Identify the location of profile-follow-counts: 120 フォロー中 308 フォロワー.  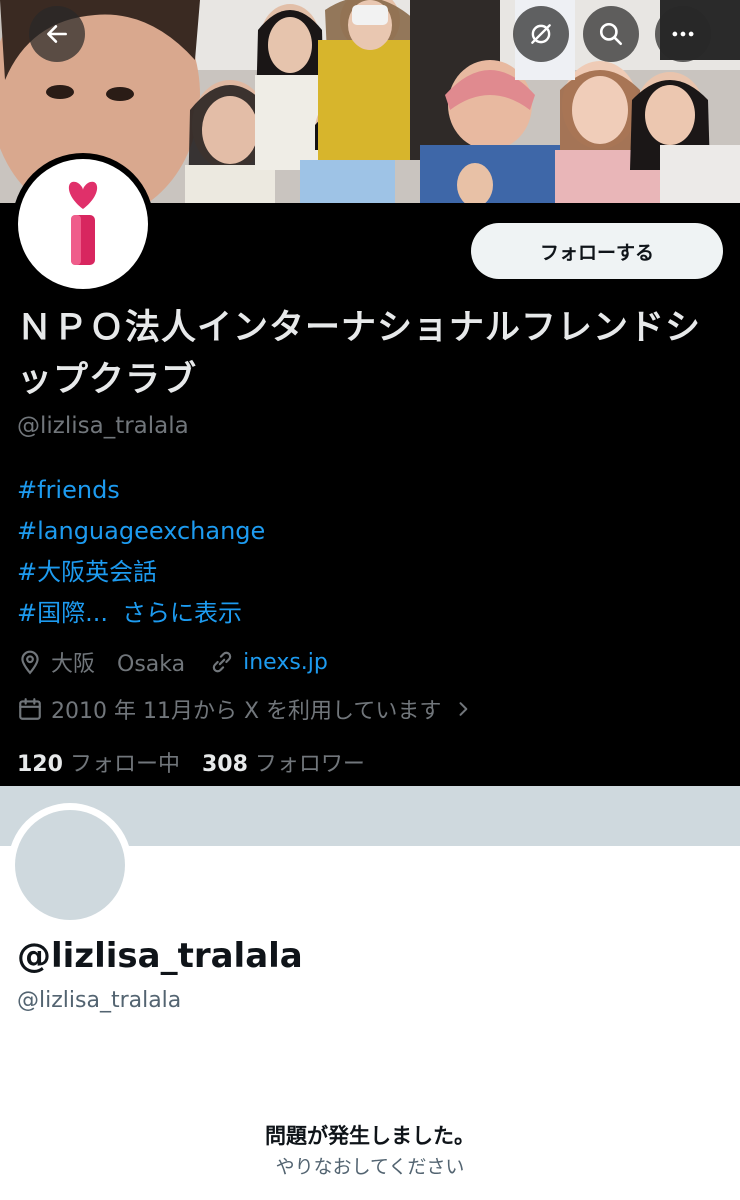
(191, 762).